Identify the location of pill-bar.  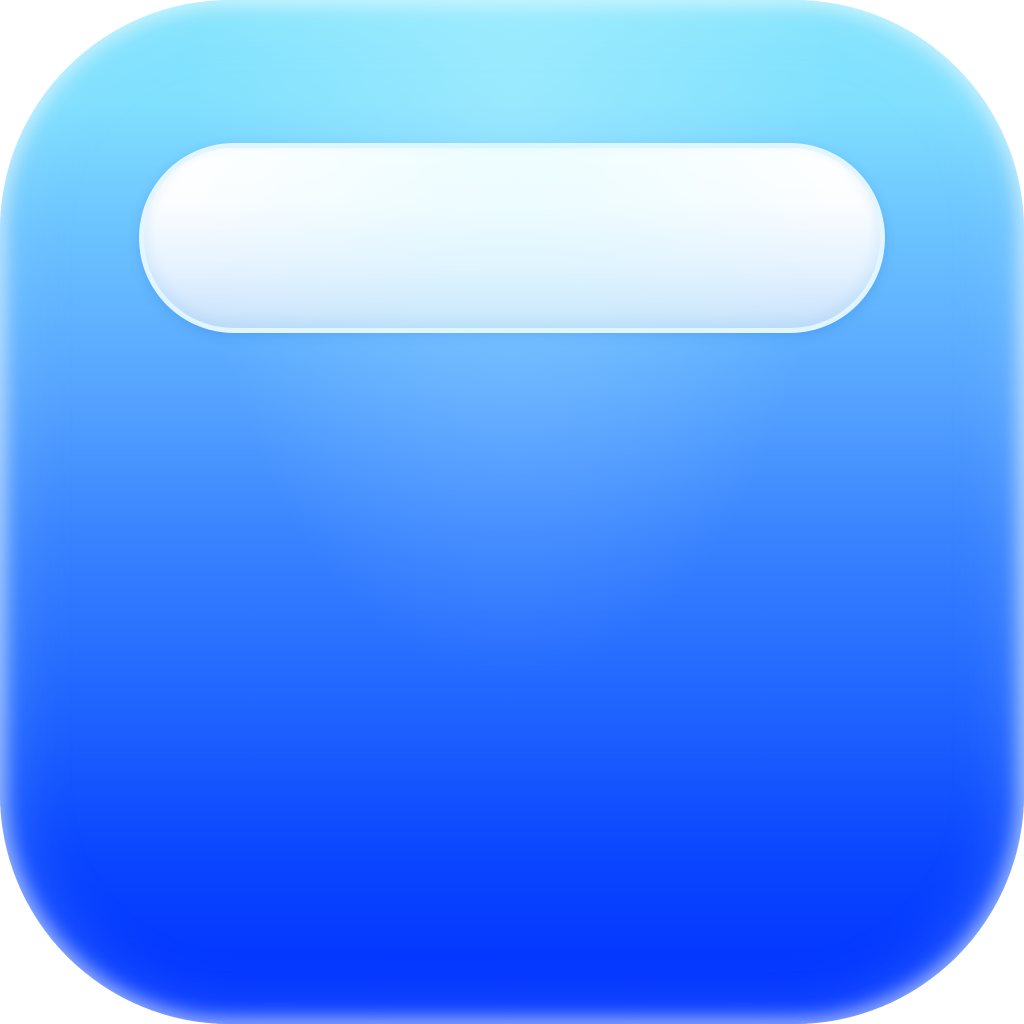
(512, 238).